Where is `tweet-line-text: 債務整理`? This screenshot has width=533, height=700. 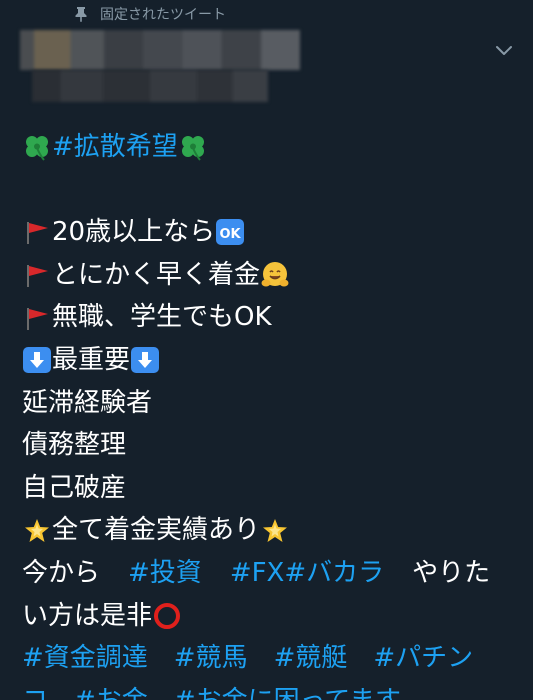
tweet-line-text: 債務整理 is located at coordinates (74, 445).